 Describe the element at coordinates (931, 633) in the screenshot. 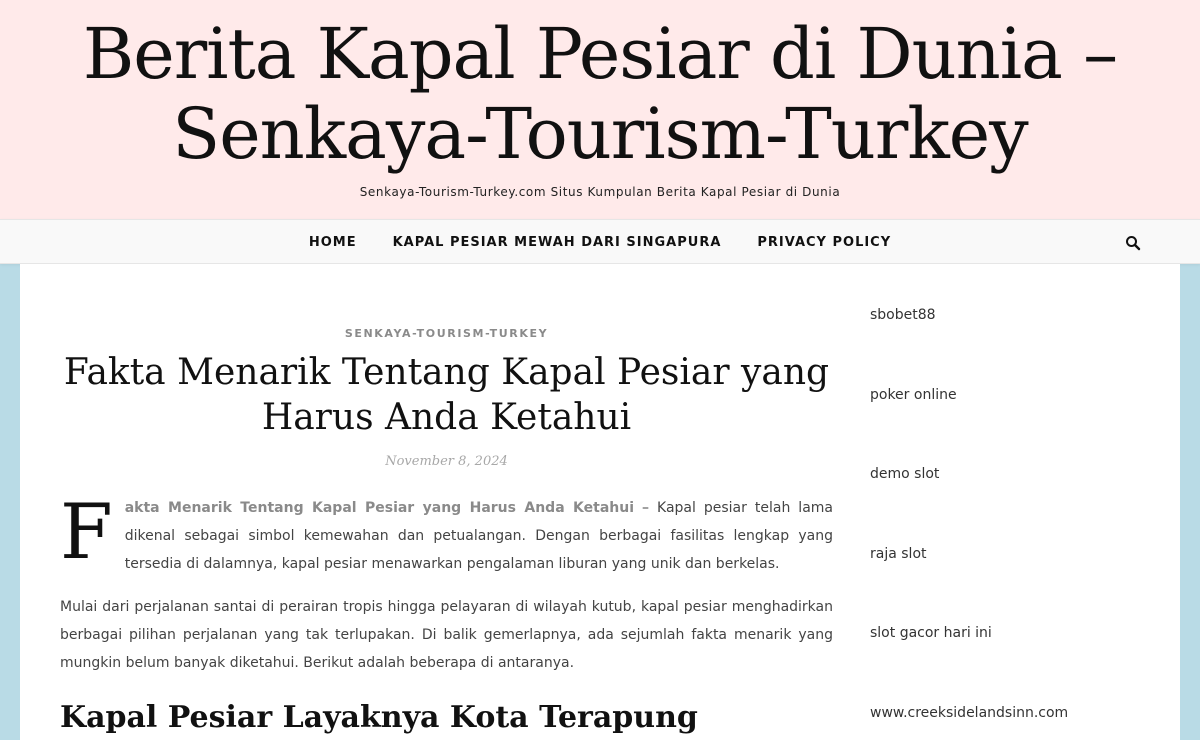

I see `sidebar-link-slot-gacor: slot gacor hari ini` at that location.